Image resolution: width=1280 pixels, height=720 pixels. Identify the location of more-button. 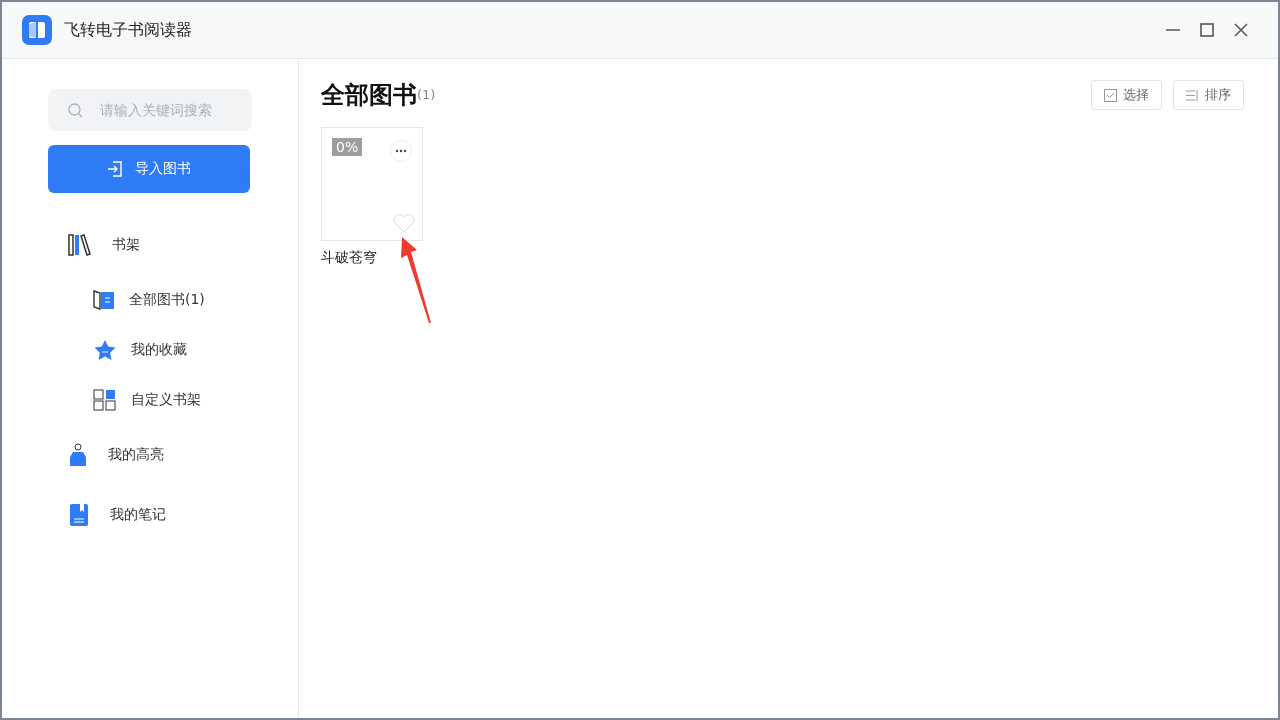
(401, 151).